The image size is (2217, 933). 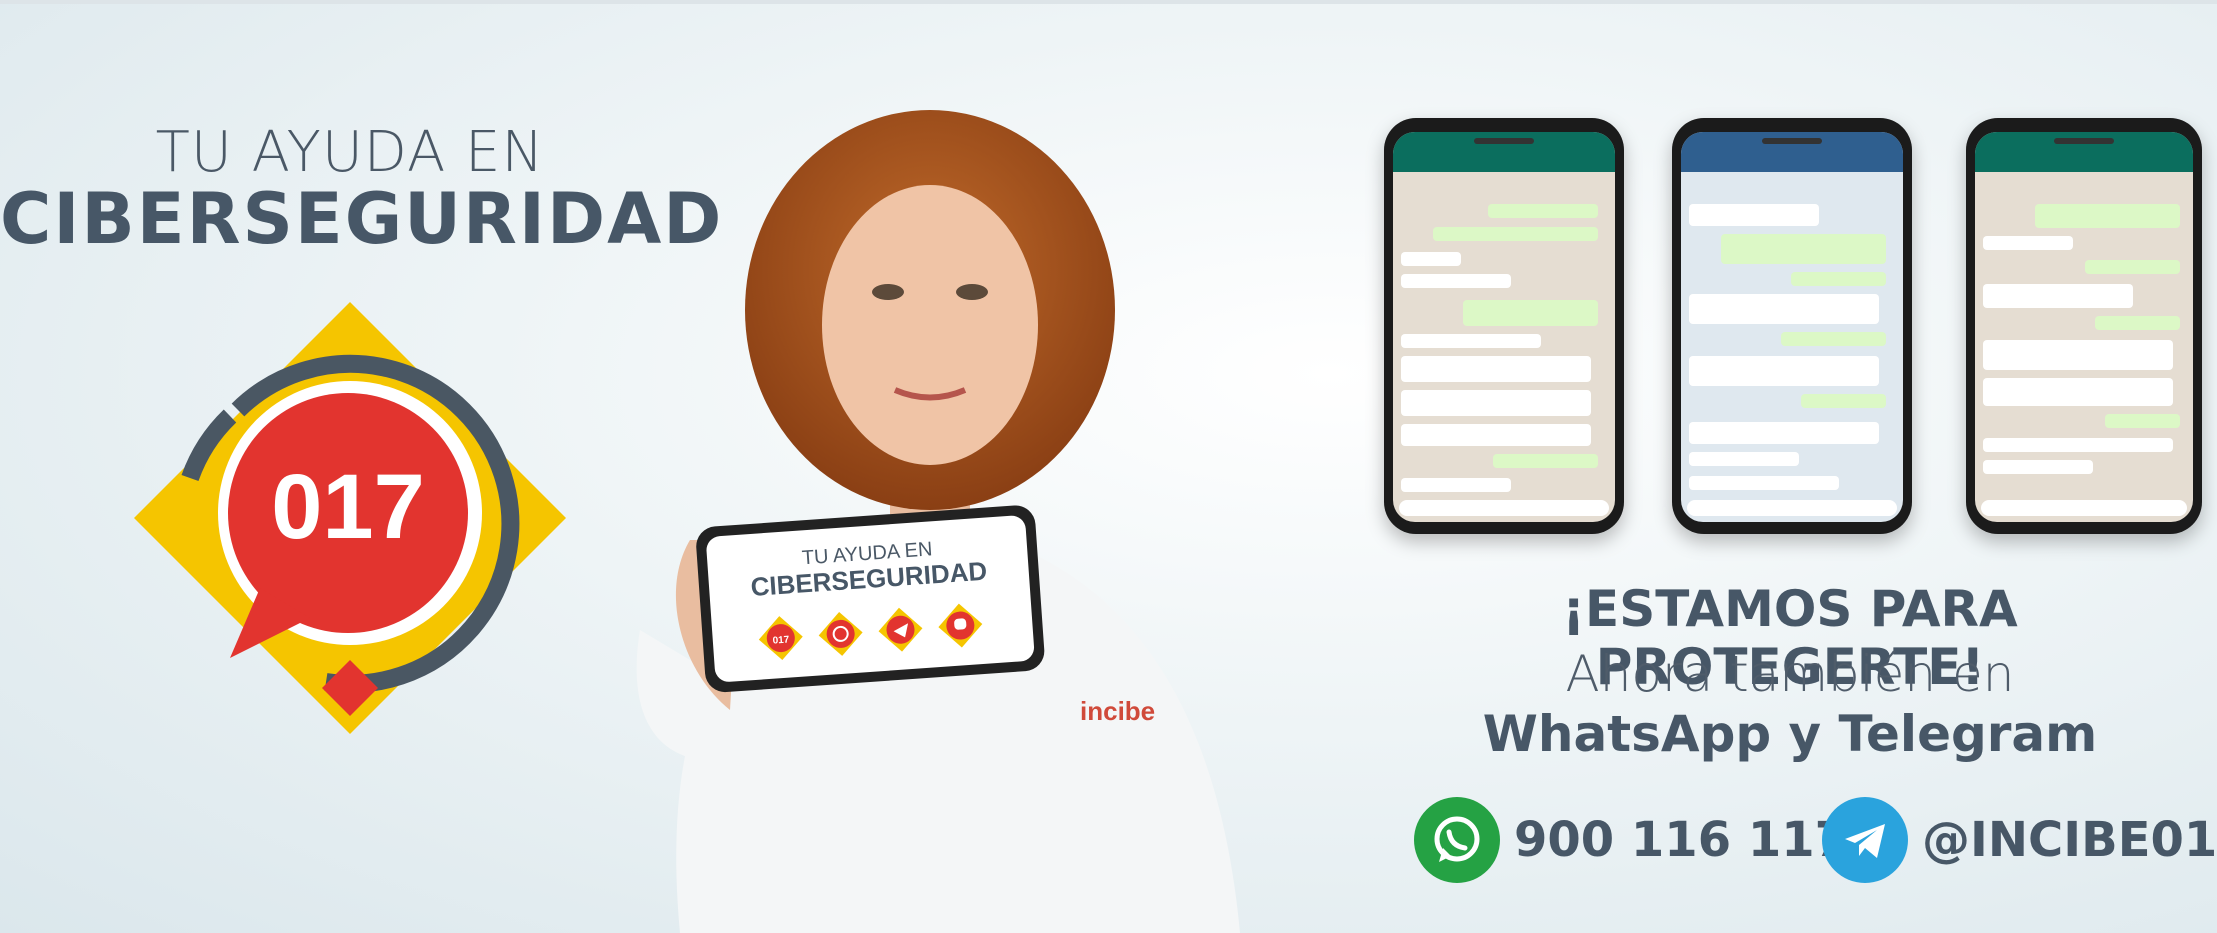 I want to click on whatsapp-number: 900 116 117, so click(x=1681, y=840).